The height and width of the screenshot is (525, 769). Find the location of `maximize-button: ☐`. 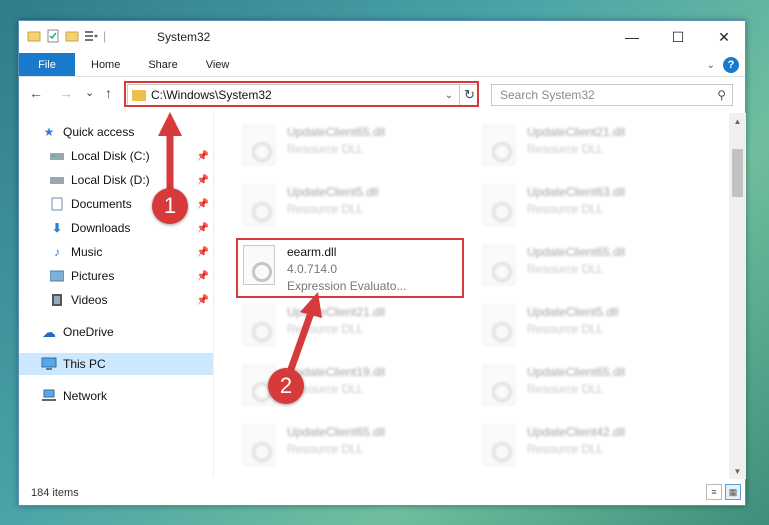

maximize-button: ☐ is located at coordinates (678, 37).